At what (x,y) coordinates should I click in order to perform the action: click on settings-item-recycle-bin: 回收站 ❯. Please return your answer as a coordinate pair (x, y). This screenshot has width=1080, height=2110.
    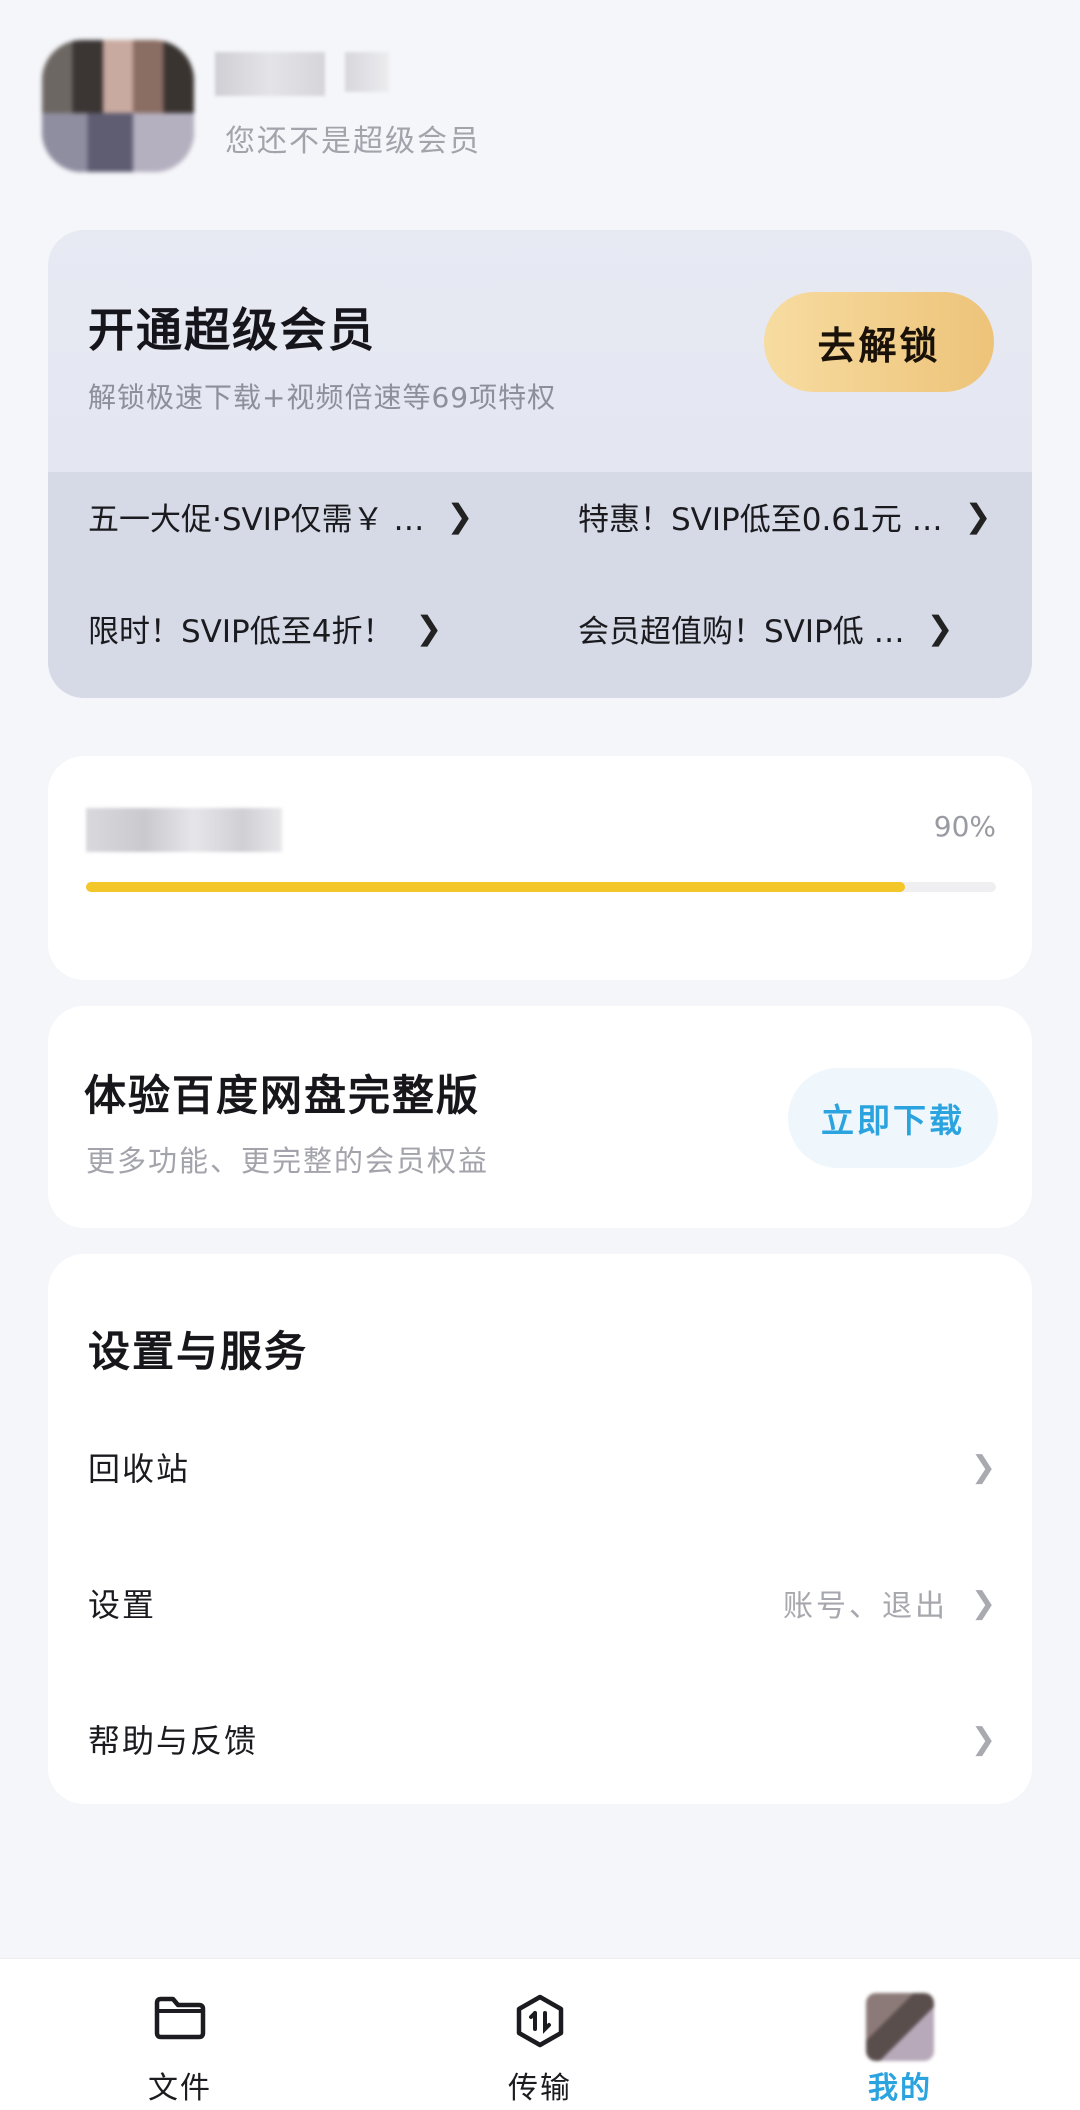
    Looking at the image, I should click on (540, 1467).